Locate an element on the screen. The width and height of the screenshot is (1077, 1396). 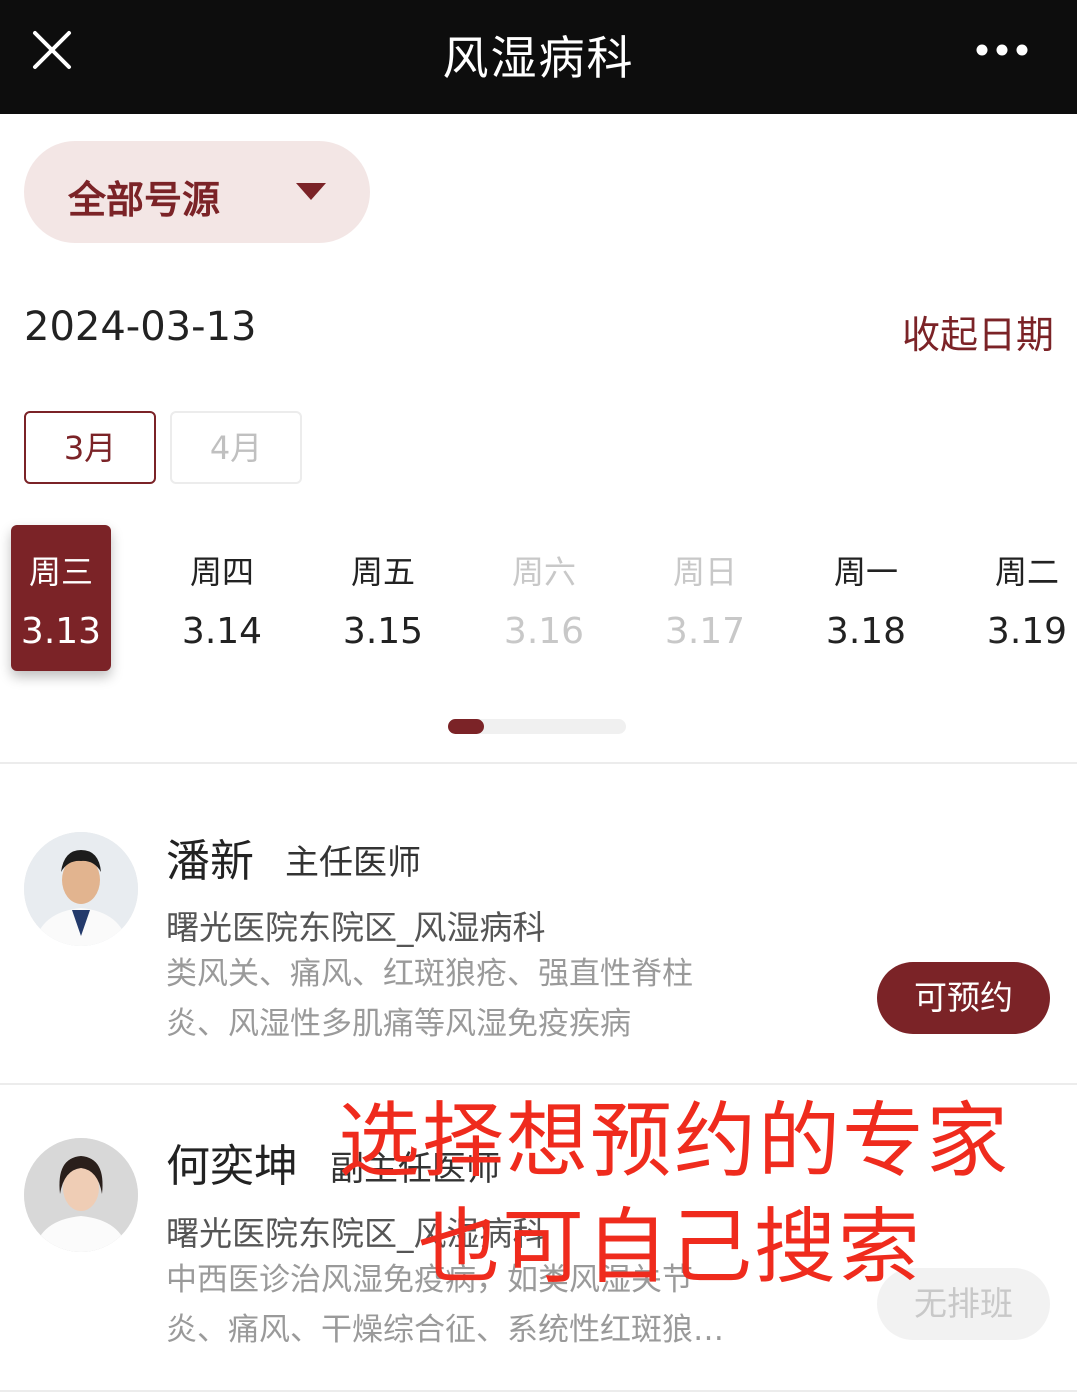
day-item: 周日 3.17 is located at coordinates (705, 598).